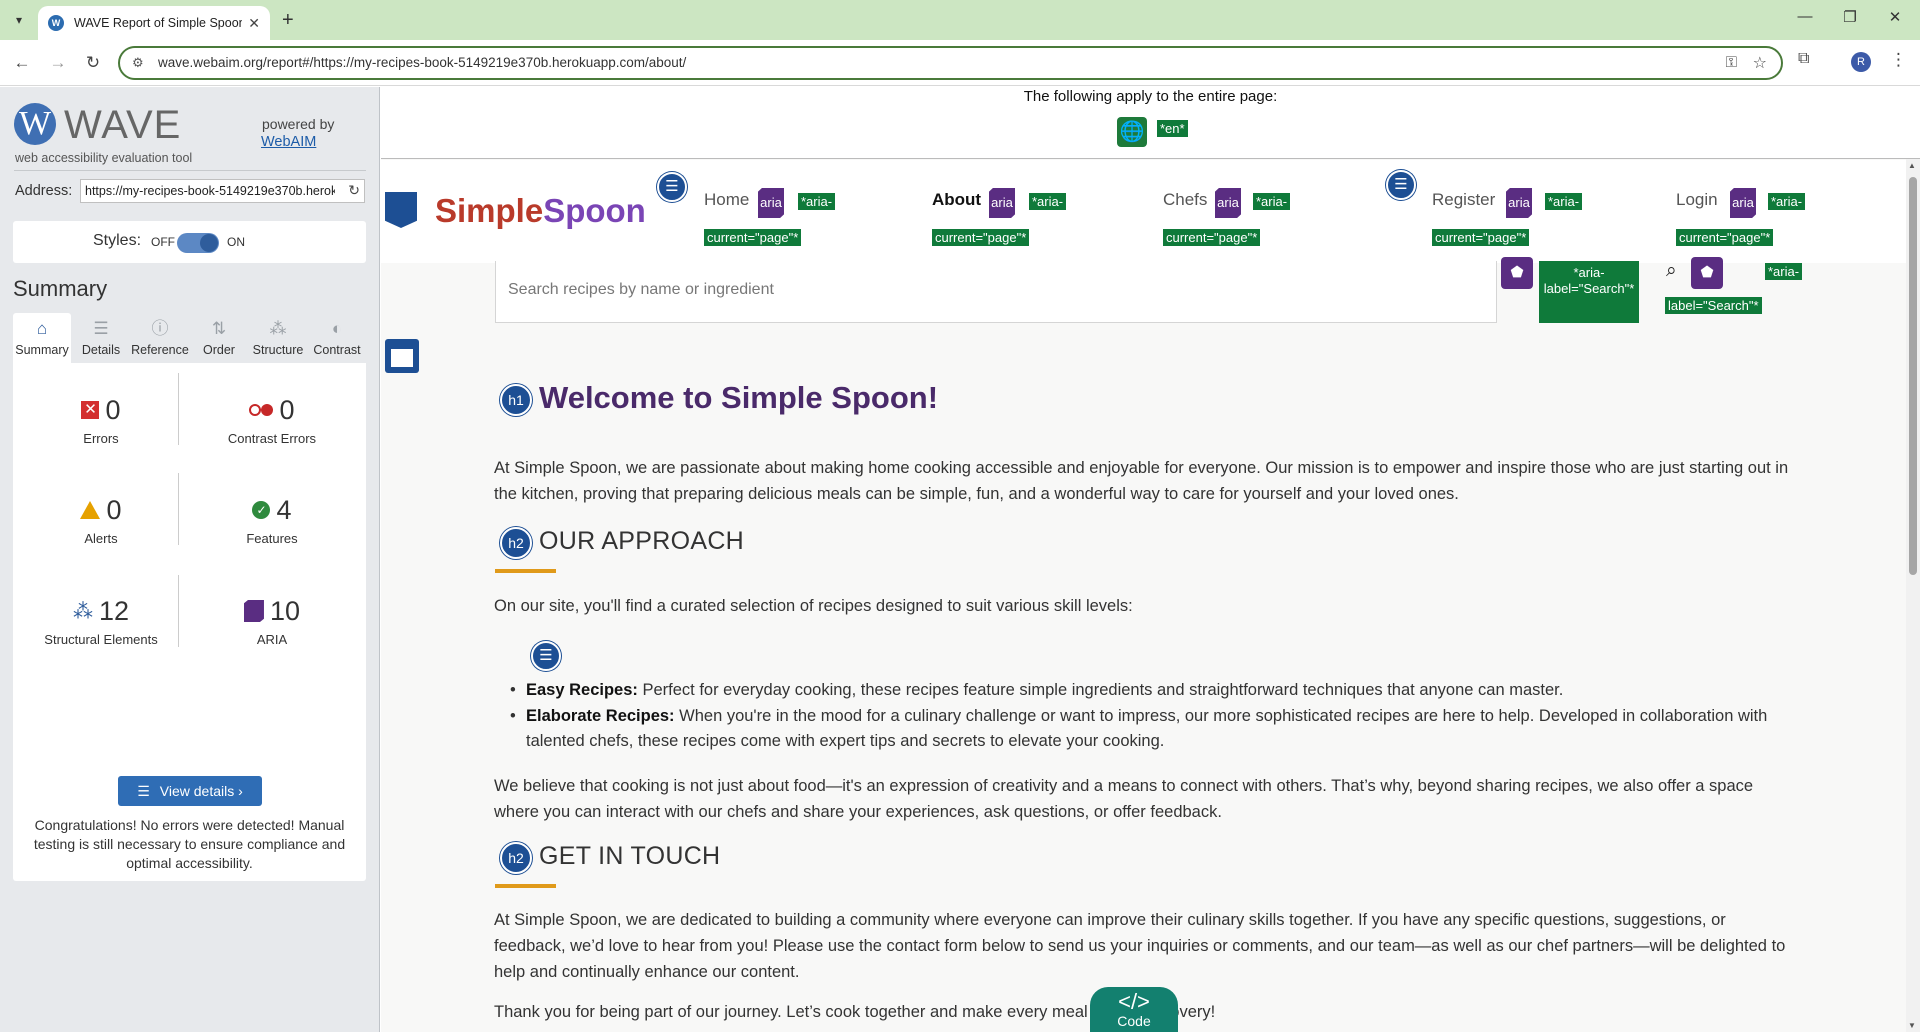 The image size is (1920, 1032). Describe the element at coordinates (288, 20) in the screenshot. I see `new-tab-icon: +` at that location.